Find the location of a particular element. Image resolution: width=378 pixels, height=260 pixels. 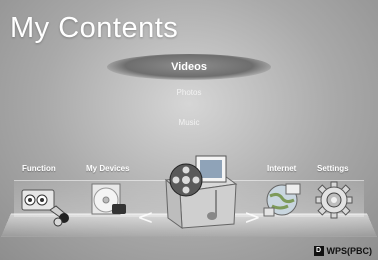

category-music: Music is located at coordinates (189, 122).